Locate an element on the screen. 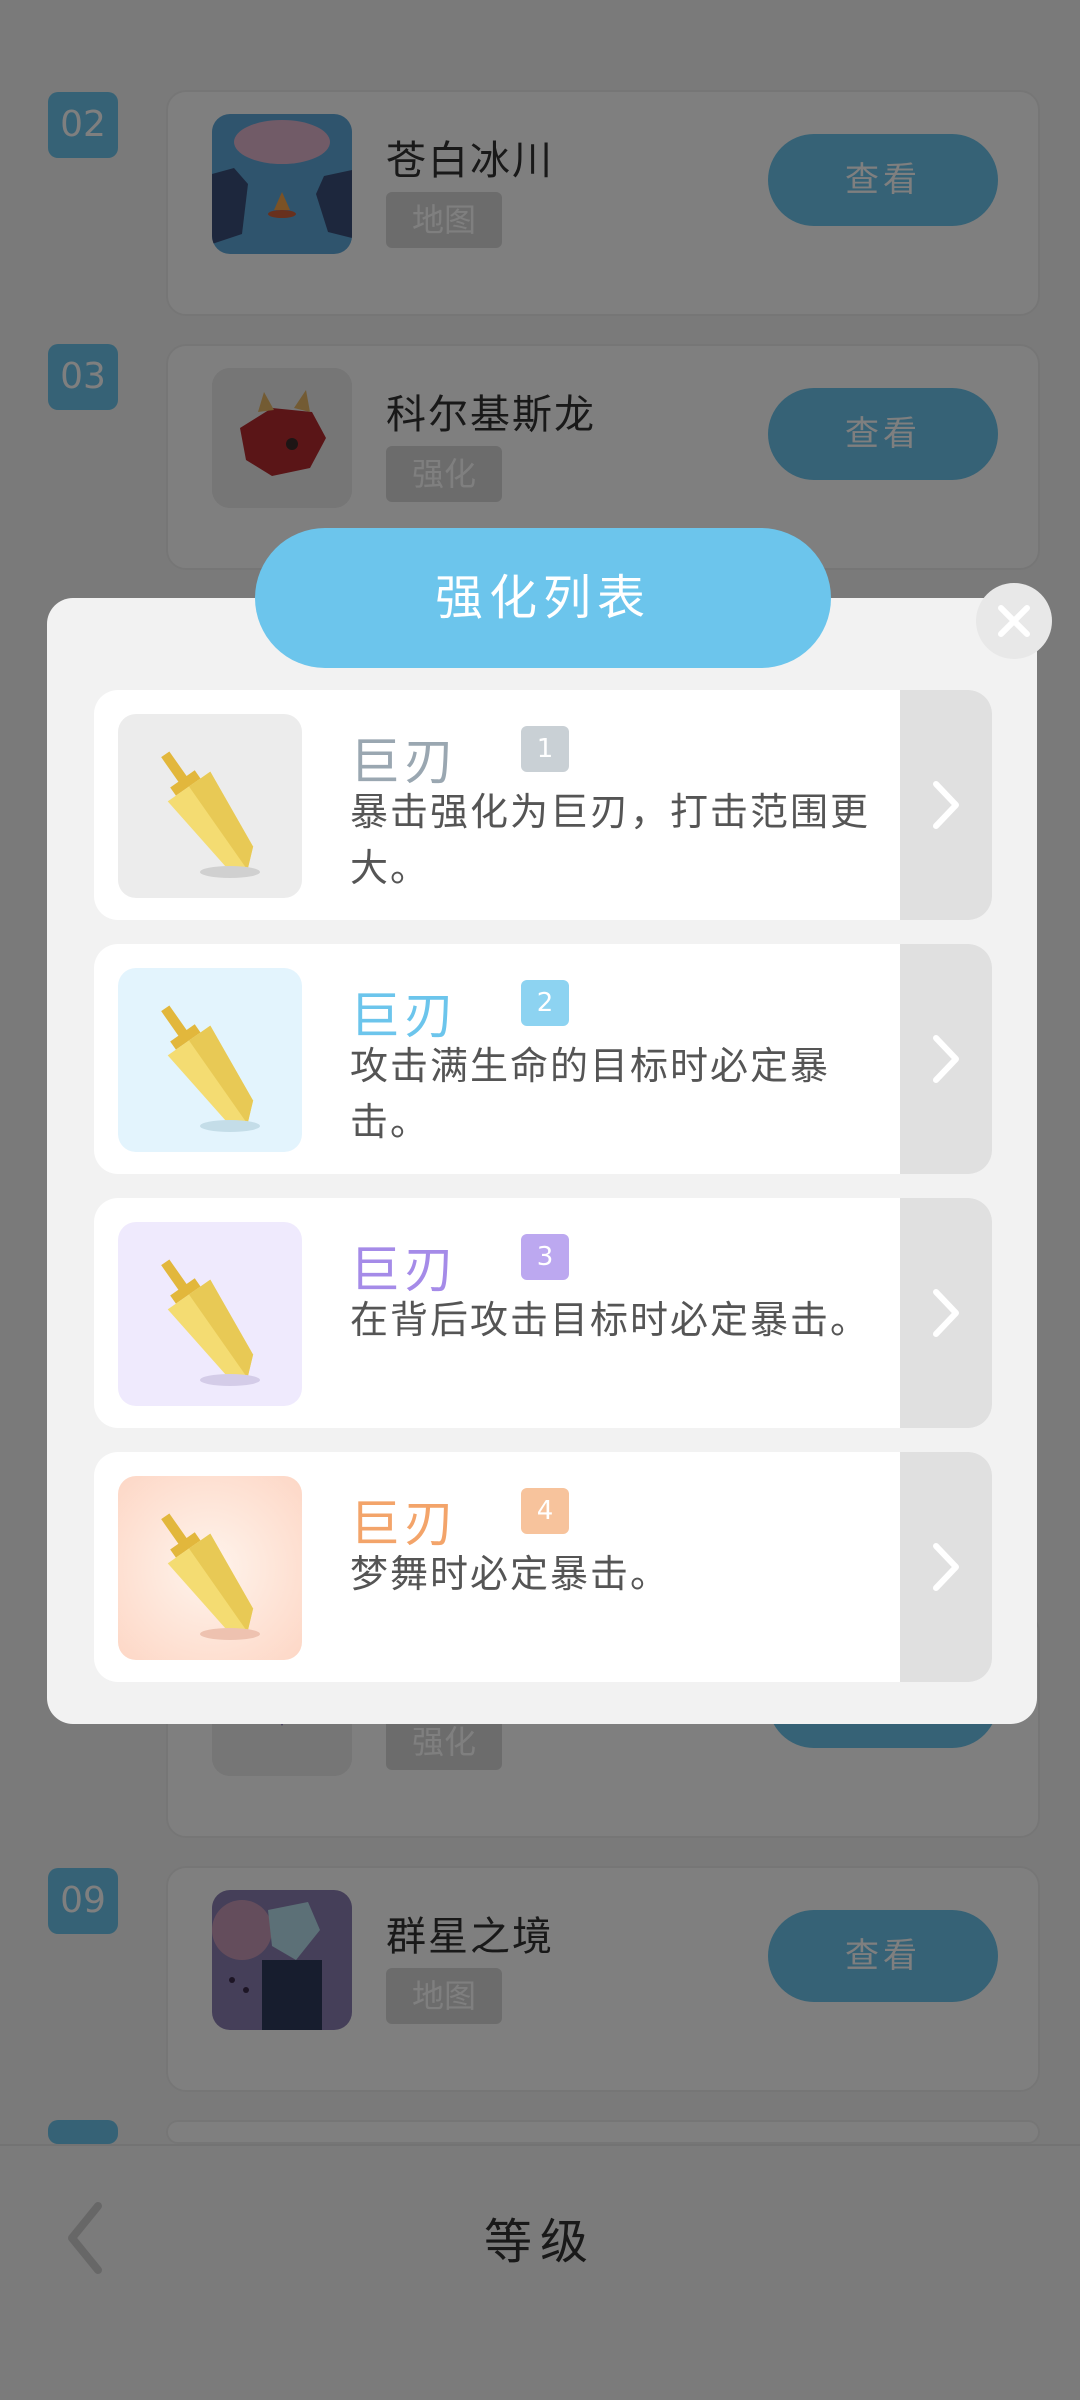  close-icon is located at coordinates (1014, 621).